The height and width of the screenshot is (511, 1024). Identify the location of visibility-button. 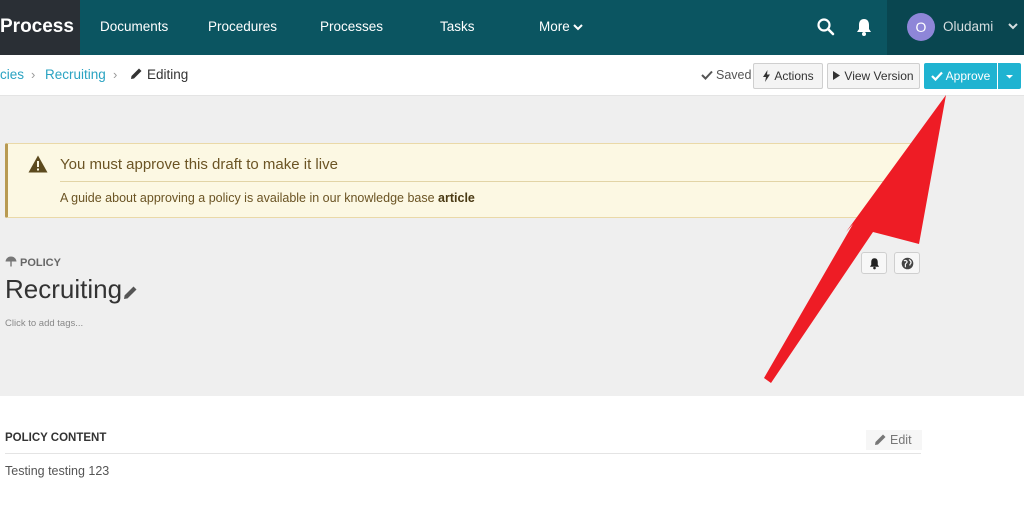
(907, 263).